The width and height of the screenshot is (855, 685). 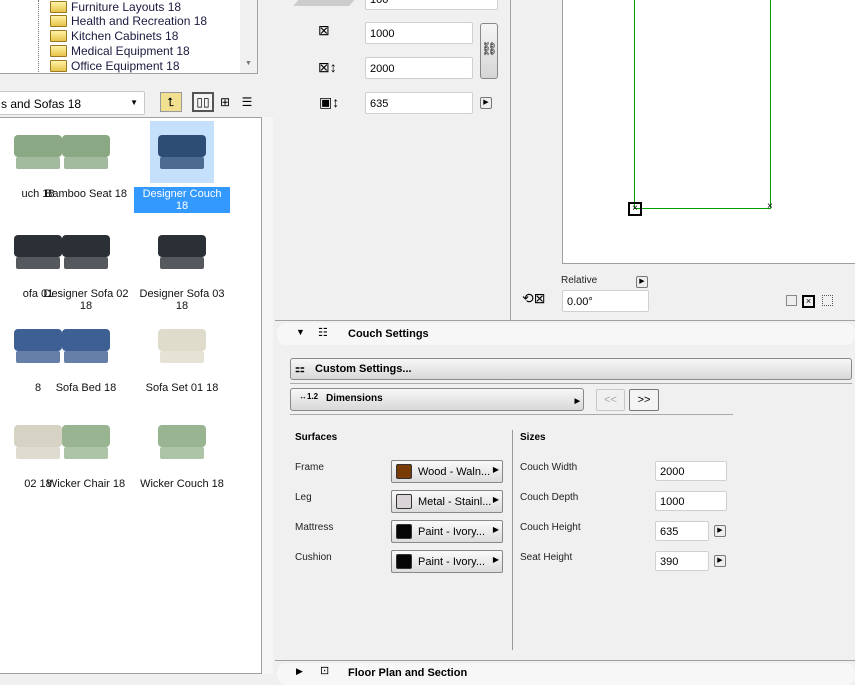 What do you see at coordinates (437, 399) in the screenshot?
I see `page-select-dropdown: ↔1.2 Dimensions ▶` at bounding box center [437, 399].